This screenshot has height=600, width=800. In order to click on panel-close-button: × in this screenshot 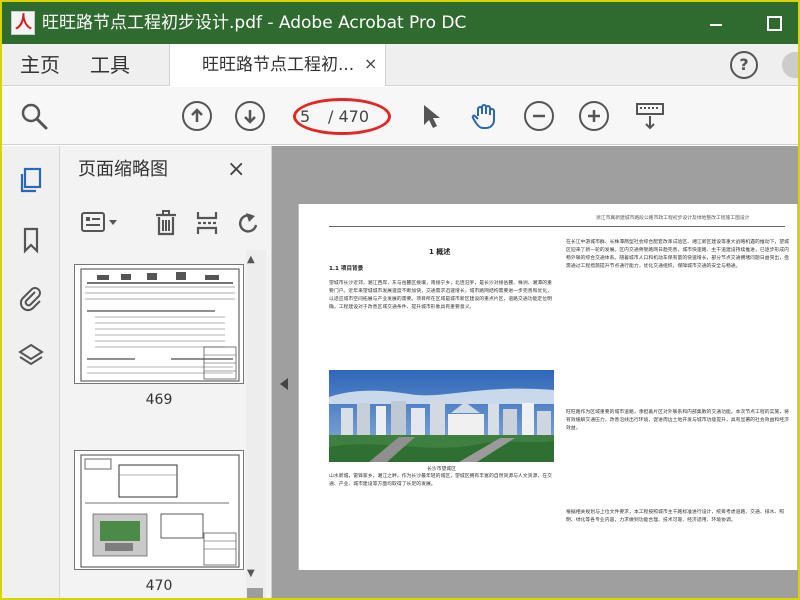, I will do `click(236, 170)`.